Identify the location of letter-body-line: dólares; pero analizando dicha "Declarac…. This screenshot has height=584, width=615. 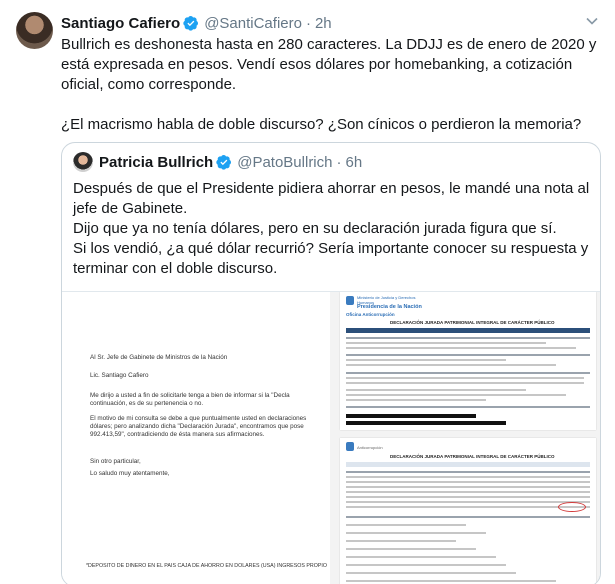
(197, 426).